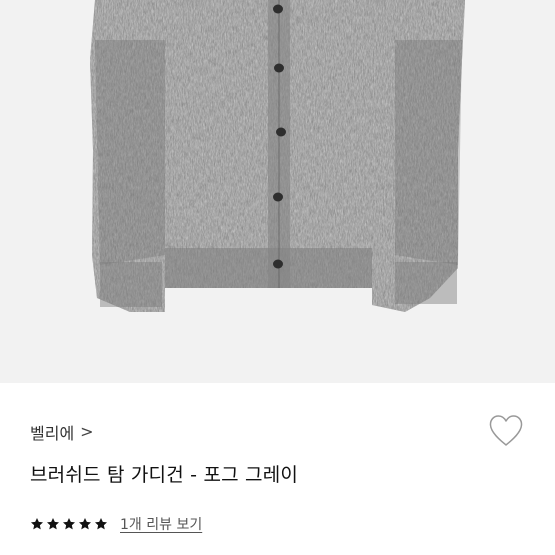 This screenshot has width=555, height=555. I want to click on heart-icon, so click(506, 430).